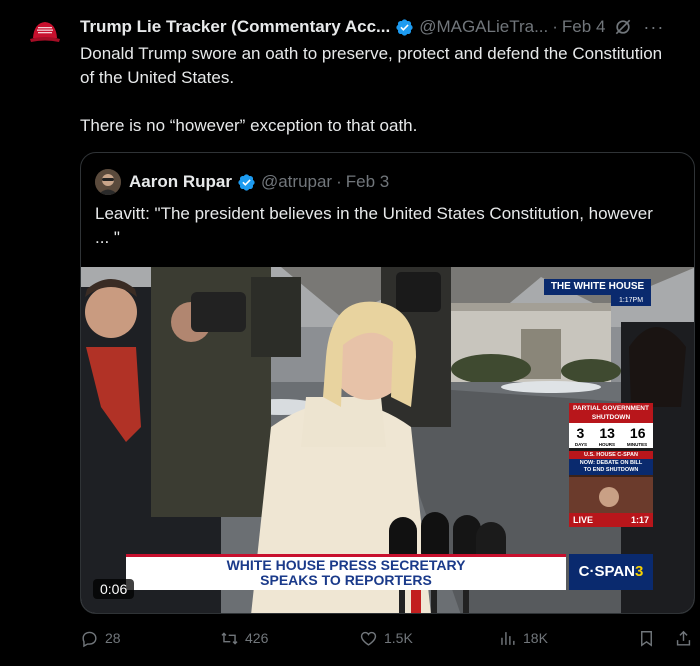 This screenshot has height=666, width=700. Describe the element at coordinates (611, 470) in the screenshot. I see `cspan-now-line2: TO END SHUTDOWN` at that location.